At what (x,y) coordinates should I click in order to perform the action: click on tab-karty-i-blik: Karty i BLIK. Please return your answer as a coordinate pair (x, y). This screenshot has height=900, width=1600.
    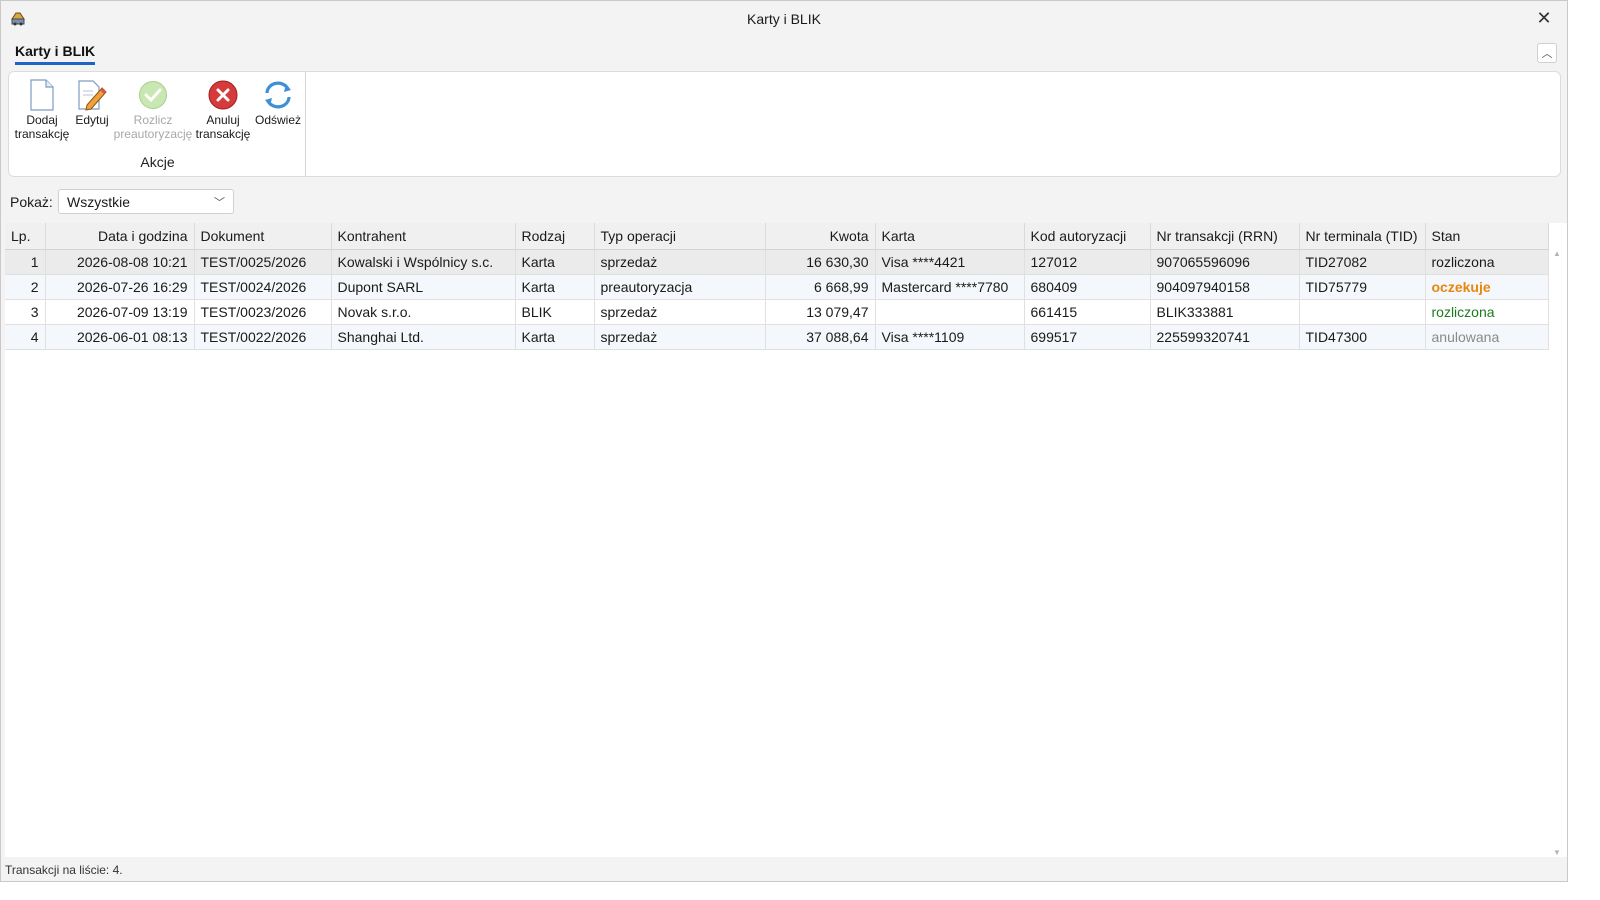
    Looking at the image, I should click on (55, 54).